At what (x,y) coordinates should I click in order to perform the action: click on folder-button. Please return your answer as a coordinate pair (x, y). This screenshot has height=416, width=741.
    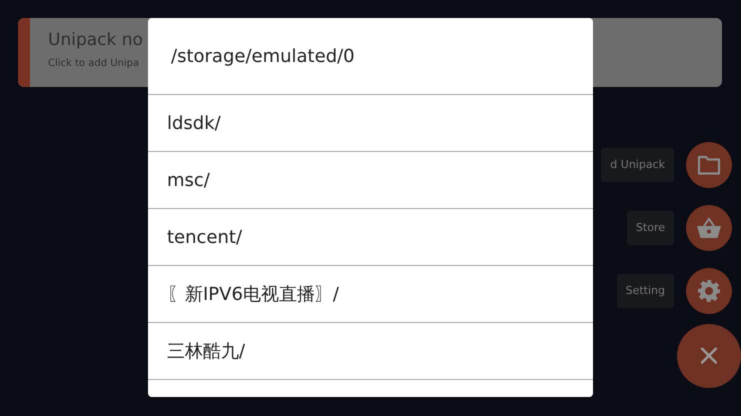
    Looking at the image, I should click on (709, 165).